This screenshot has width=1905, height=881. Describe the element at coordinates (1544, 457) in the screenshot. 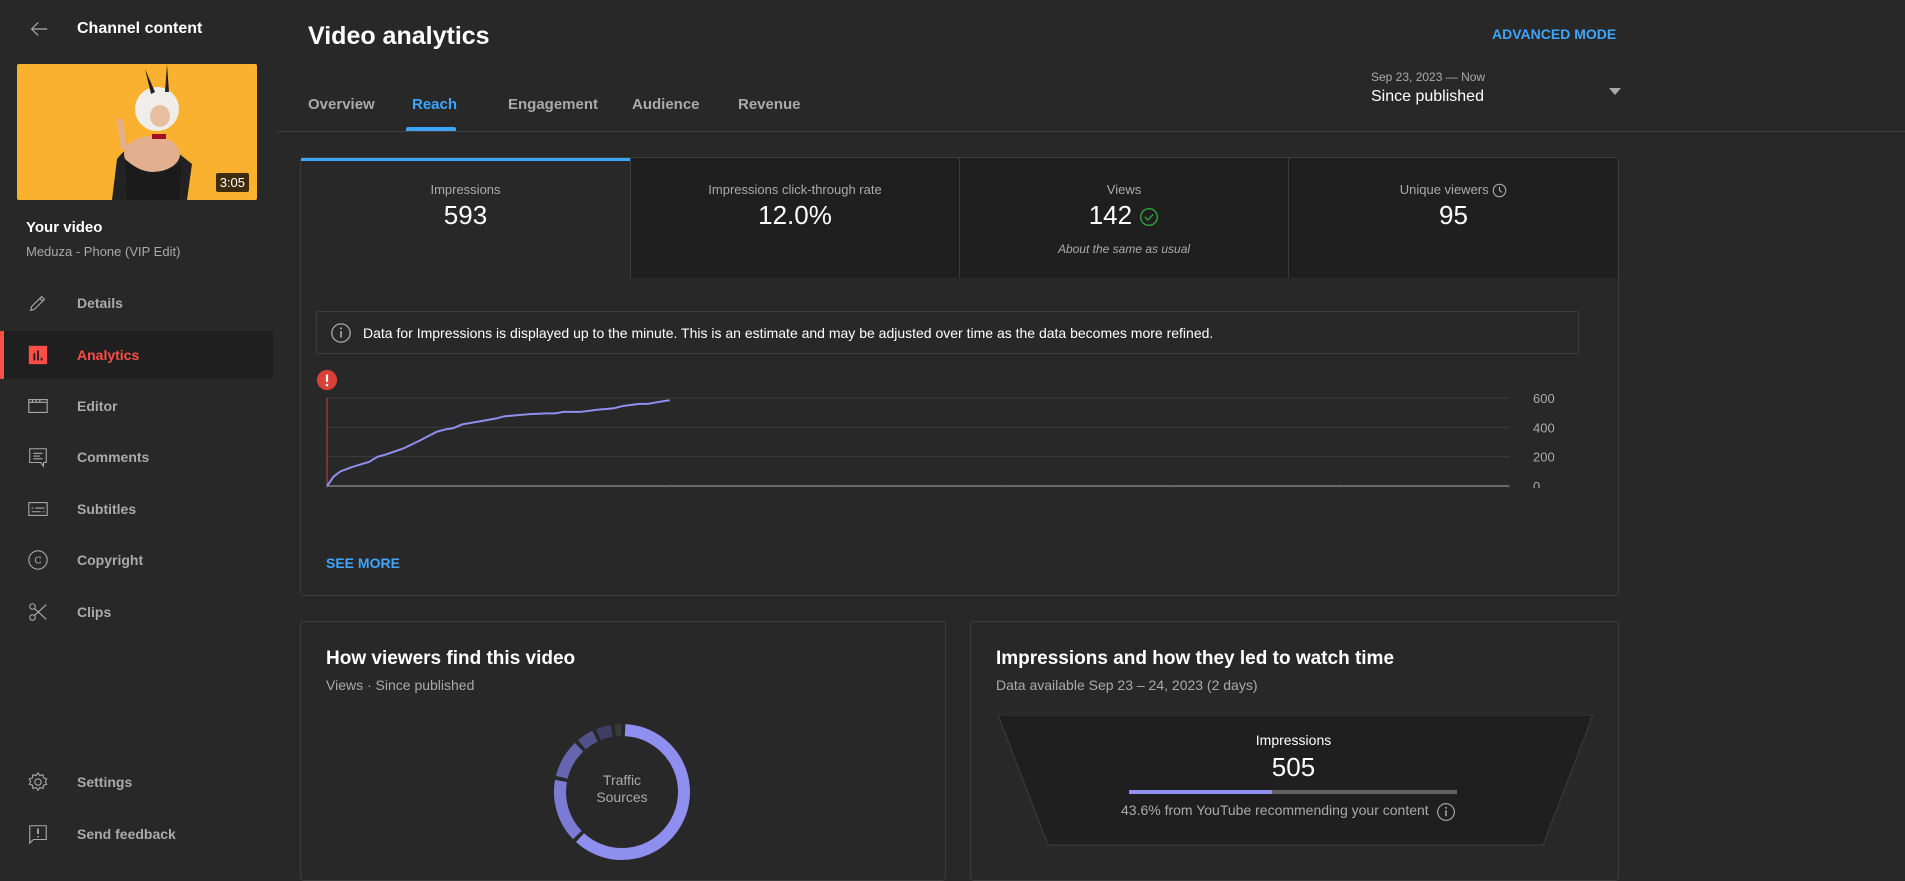

I see `y-tick-label: 200` at that location.